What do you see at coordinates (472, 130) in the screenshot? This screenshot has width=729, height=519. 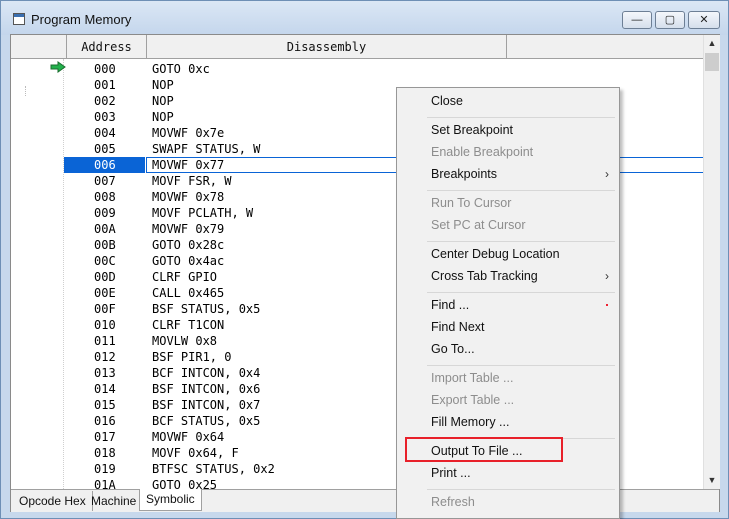 I see `menu-item-label: Set Breakpoint` at bounding box center [472, 130].